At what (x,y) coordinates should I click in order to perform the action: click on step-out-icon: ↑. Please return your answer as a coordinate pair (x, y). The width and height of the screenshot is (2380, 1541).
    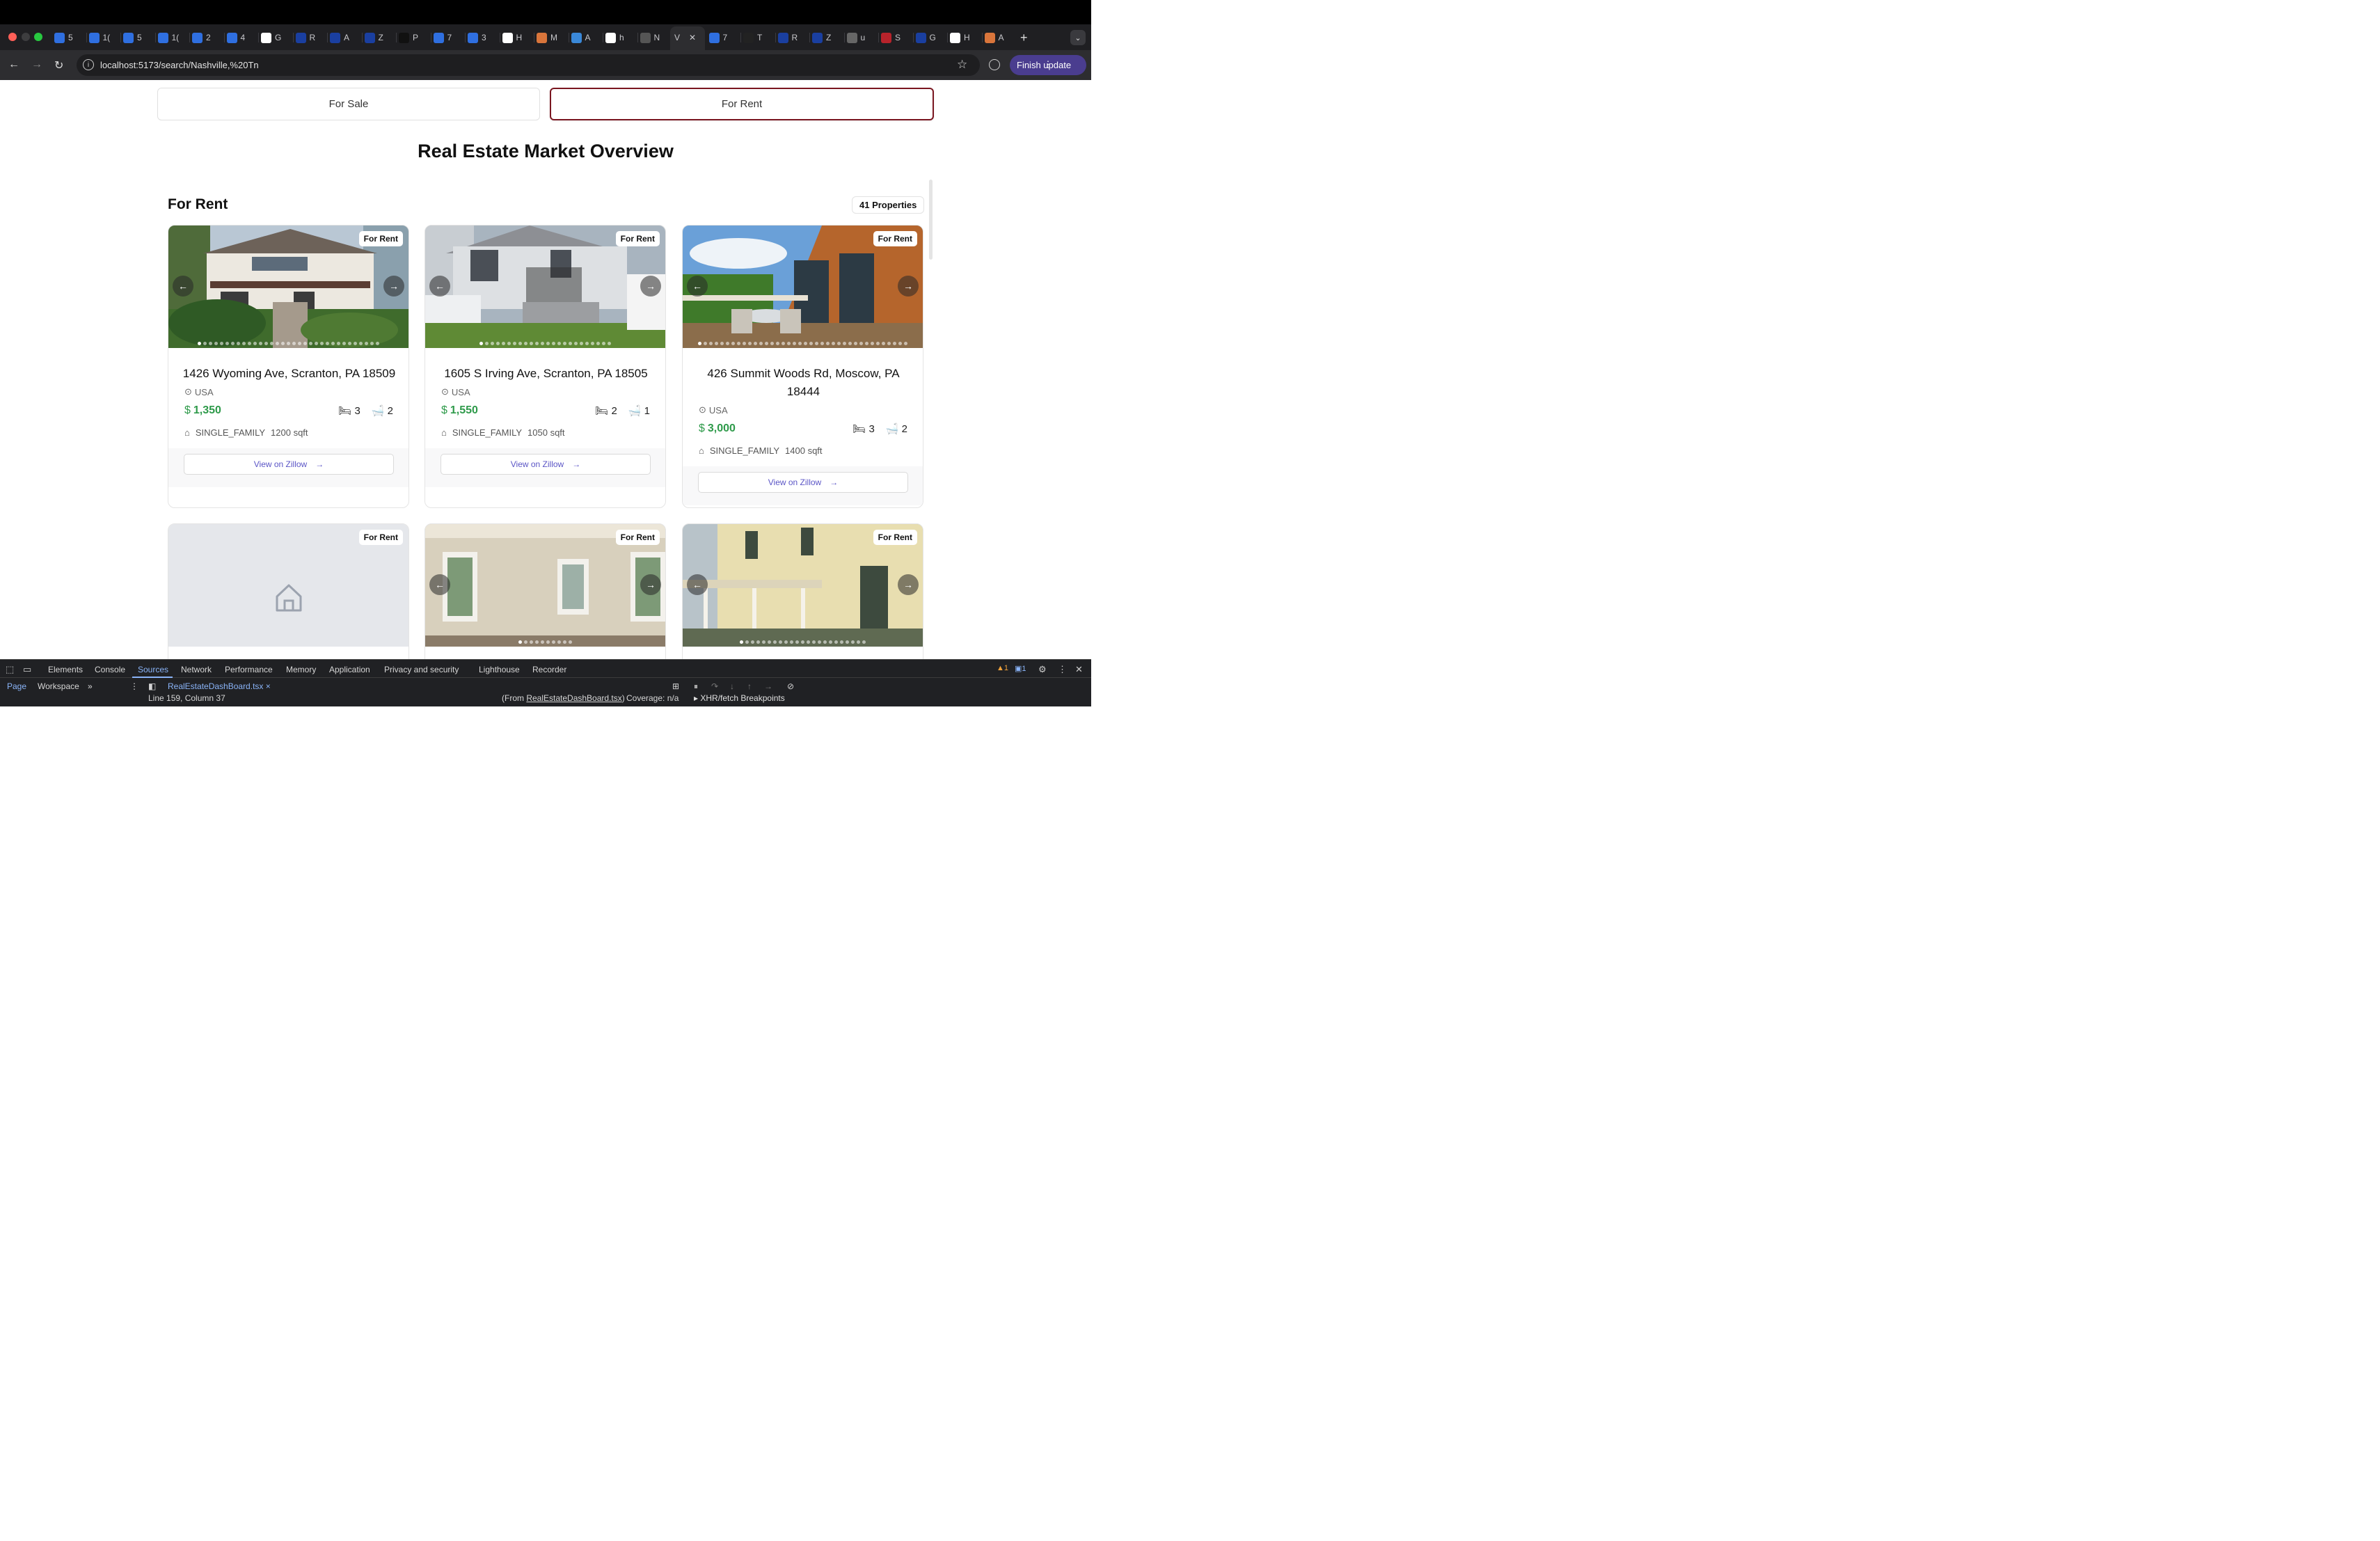
    Looking at the image, I should click on (749, 686).